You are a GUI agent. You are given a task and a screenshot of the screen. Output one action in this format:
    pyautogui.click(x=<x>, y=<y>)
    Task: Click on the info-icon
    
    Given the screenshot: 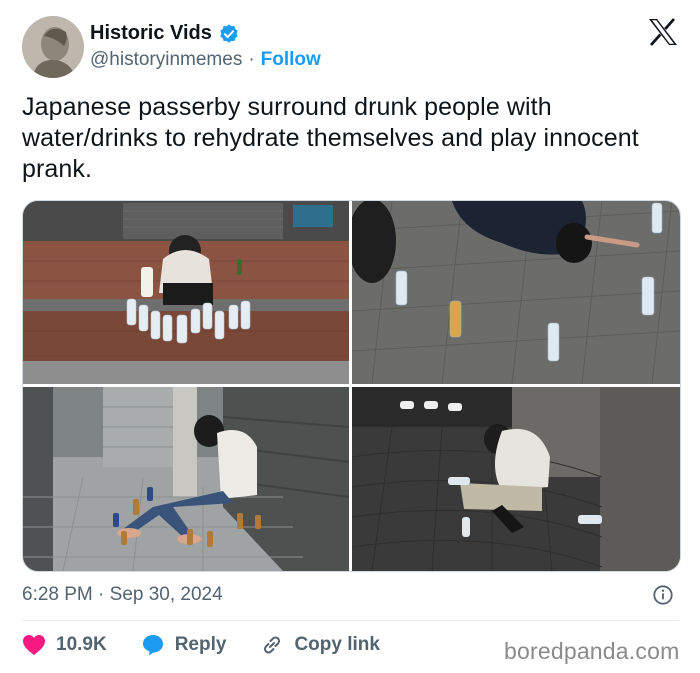 What is the action you would take?
    pyautogui.click(x=663, y=595)
    